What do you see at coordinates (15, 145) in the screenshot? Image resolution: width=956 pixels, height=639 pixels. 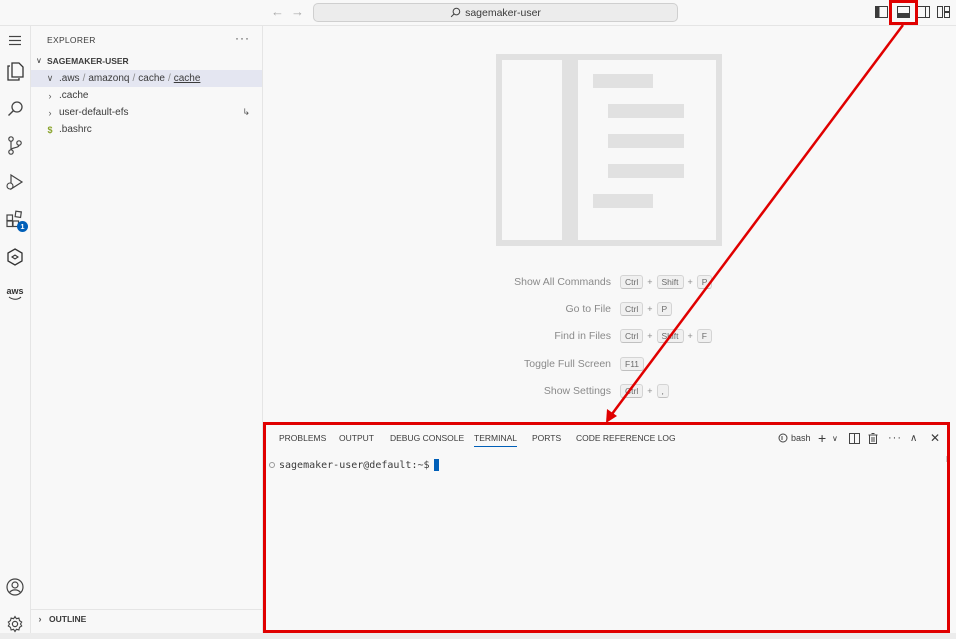 I see `source-control-icon` at bounding box center [15, 145].